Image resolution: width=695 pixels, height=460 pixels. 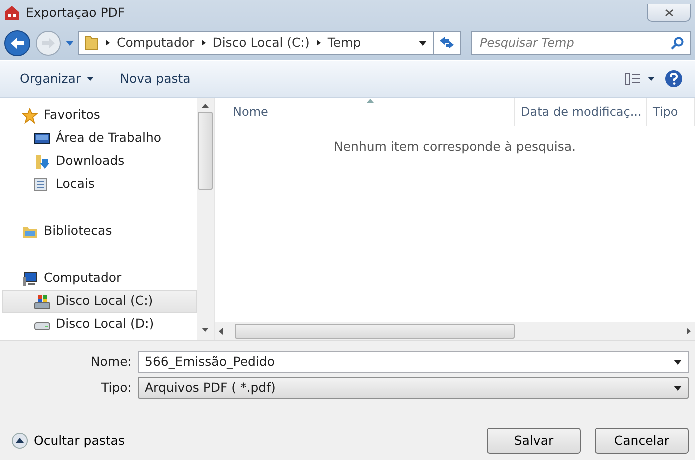 I want to click on save-button: Salvar, so click(x=534, y=441).